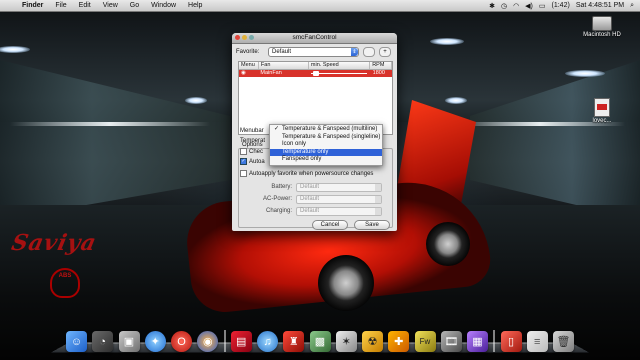  I want to click on table-row: ◉ MainFan 1800, so click(315, 73).